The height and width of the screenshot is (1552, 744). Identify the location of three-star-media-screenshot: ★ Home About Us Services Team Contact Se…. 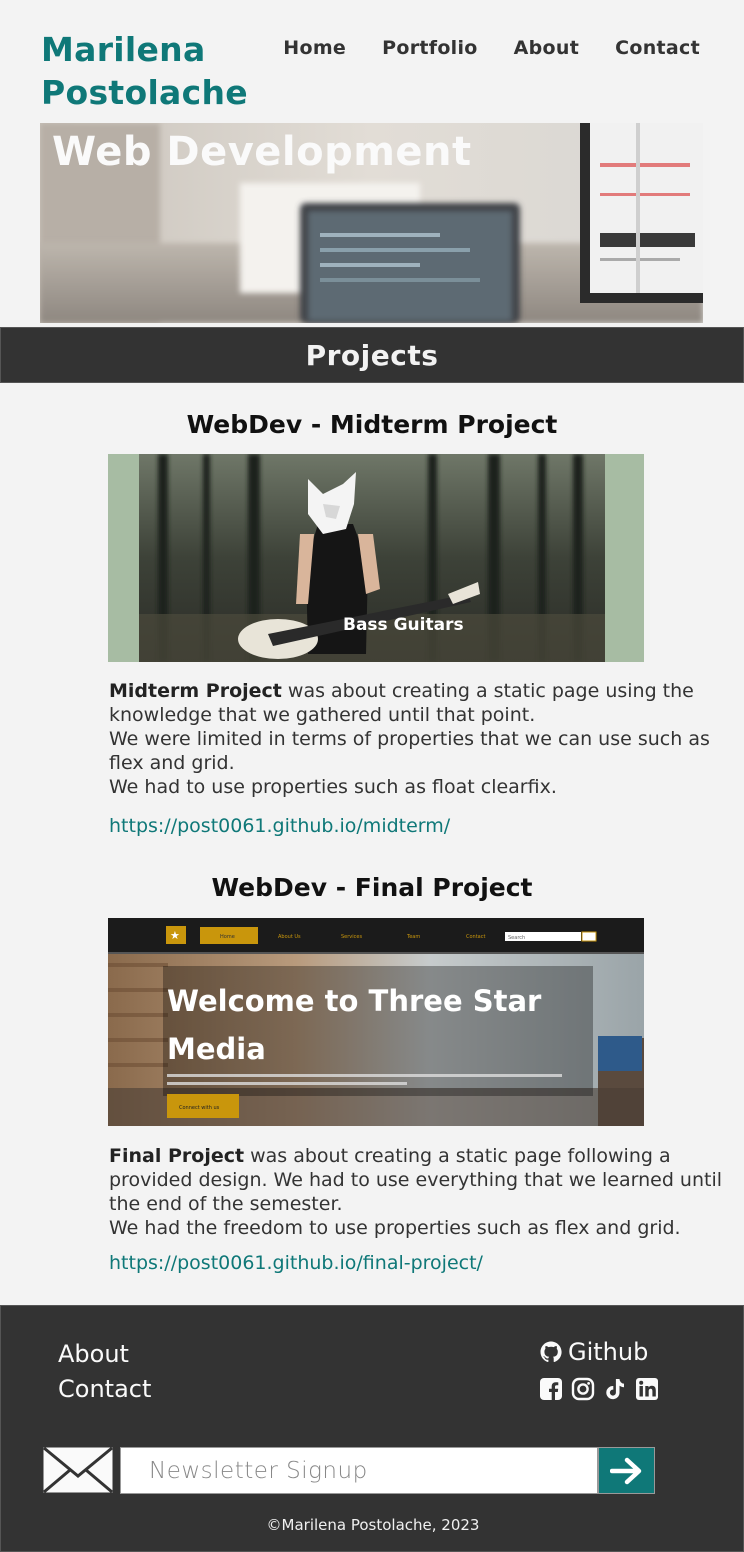
(376, 1022).